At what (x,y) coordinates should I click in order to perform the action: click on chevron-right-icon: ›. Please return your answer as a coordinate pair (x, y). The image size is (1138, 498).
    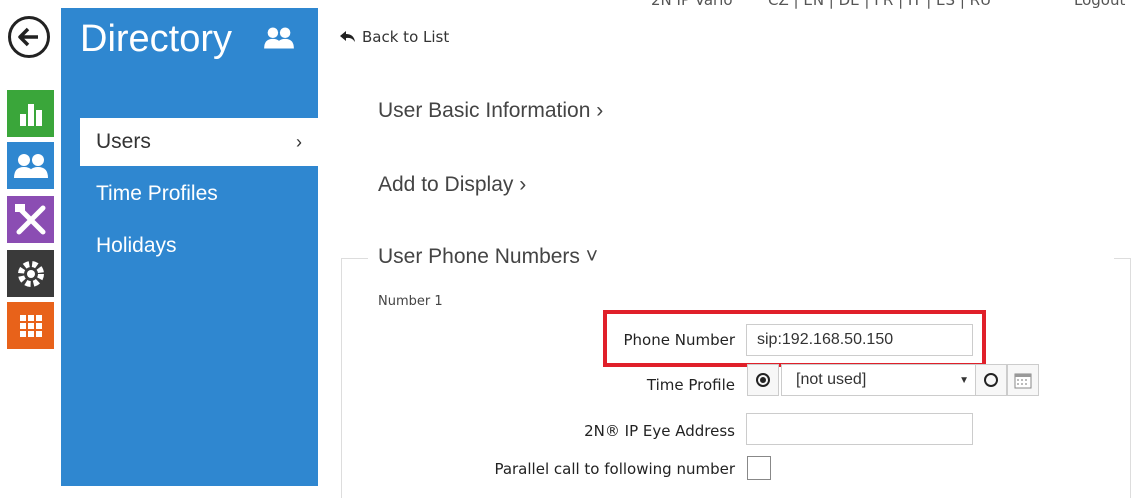
    Looking at the image, I should click on (299, 141).